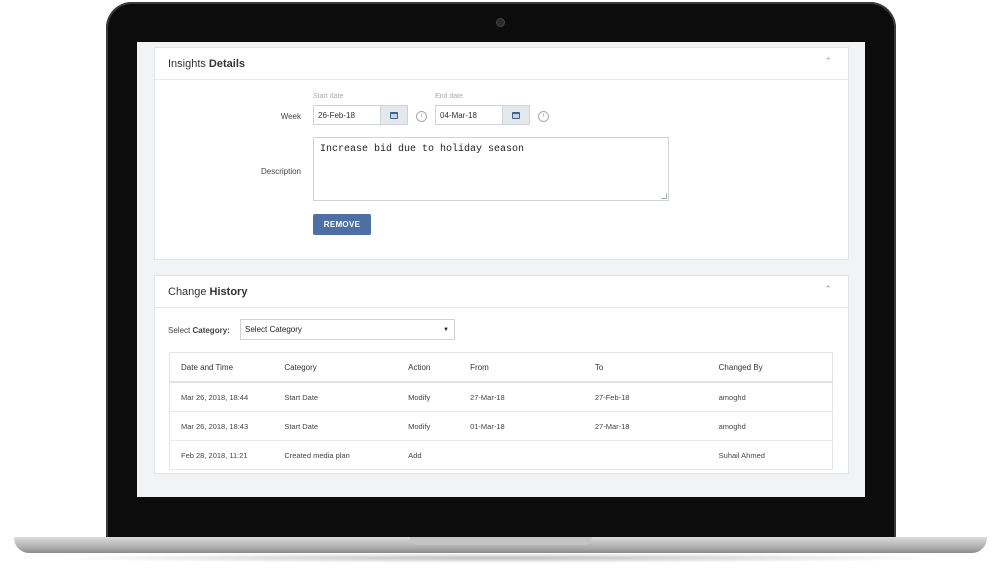 The image size is (1001, 579). What do you see at coordinates (187, 63) in the screenshot?
I see `insights-title-prefix: Insights` at bounding box center [187, 63].